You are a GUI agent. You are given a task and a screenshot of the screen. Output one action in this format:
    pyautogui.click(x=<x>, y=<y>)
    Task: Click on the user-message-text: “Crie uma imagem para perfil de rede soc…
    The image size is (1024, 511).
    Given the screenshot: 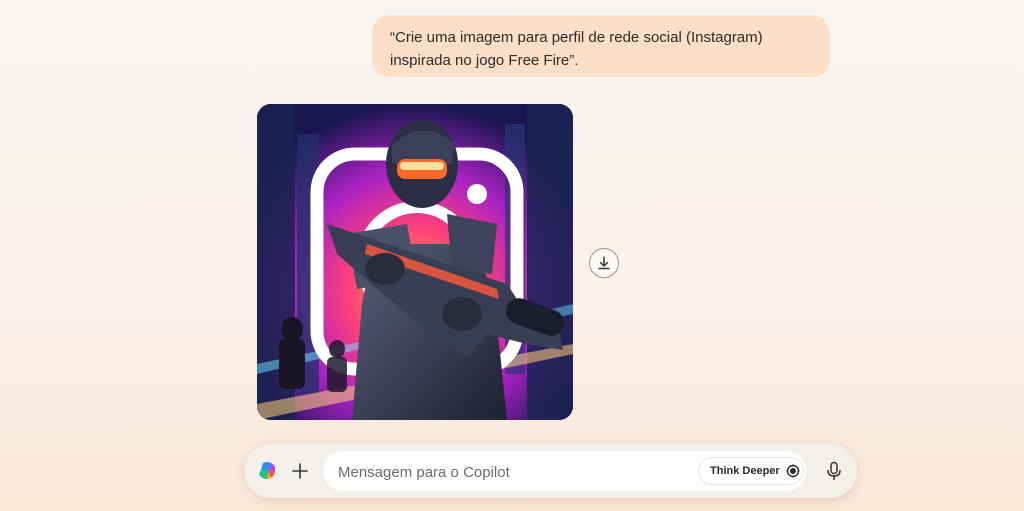 What is the action you would take?
    pyautogui.click(x=576, y=49)
    